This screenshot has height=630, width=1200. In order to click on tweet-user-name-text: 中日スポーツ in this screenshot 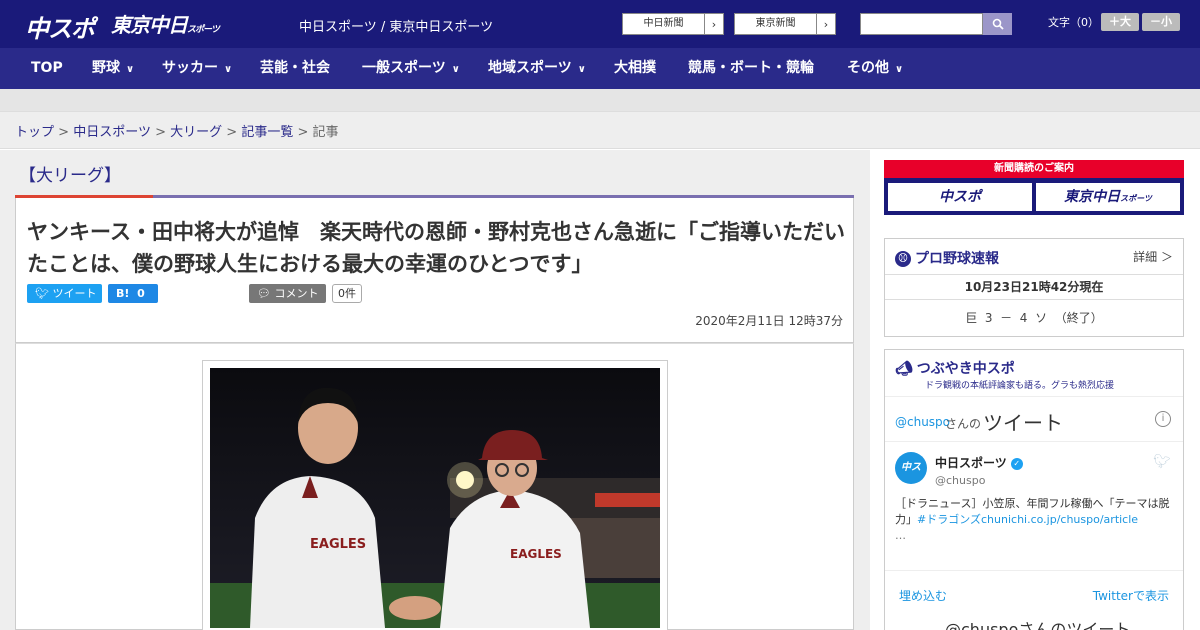, I will do `click(971, 463)`.